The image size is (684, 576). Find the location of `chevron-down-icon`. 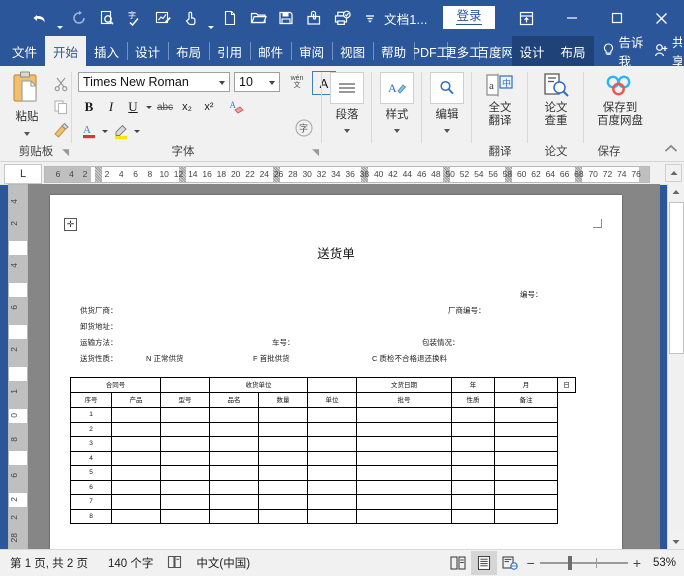

chevron-down-icon is located at coordinates (222, 83).